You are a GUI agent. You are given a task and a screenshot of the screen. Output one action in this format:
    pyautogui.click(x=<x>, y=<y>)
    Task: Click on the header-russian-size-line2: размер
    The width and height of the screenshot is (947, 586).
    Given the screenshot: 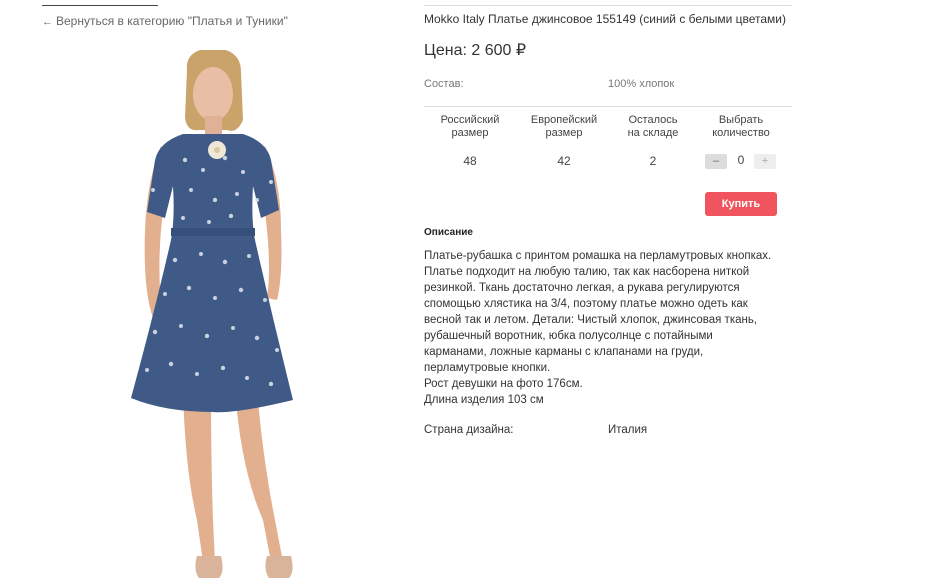 What is the action you would take?
    pyautogui.click(x=470, y=133)
    